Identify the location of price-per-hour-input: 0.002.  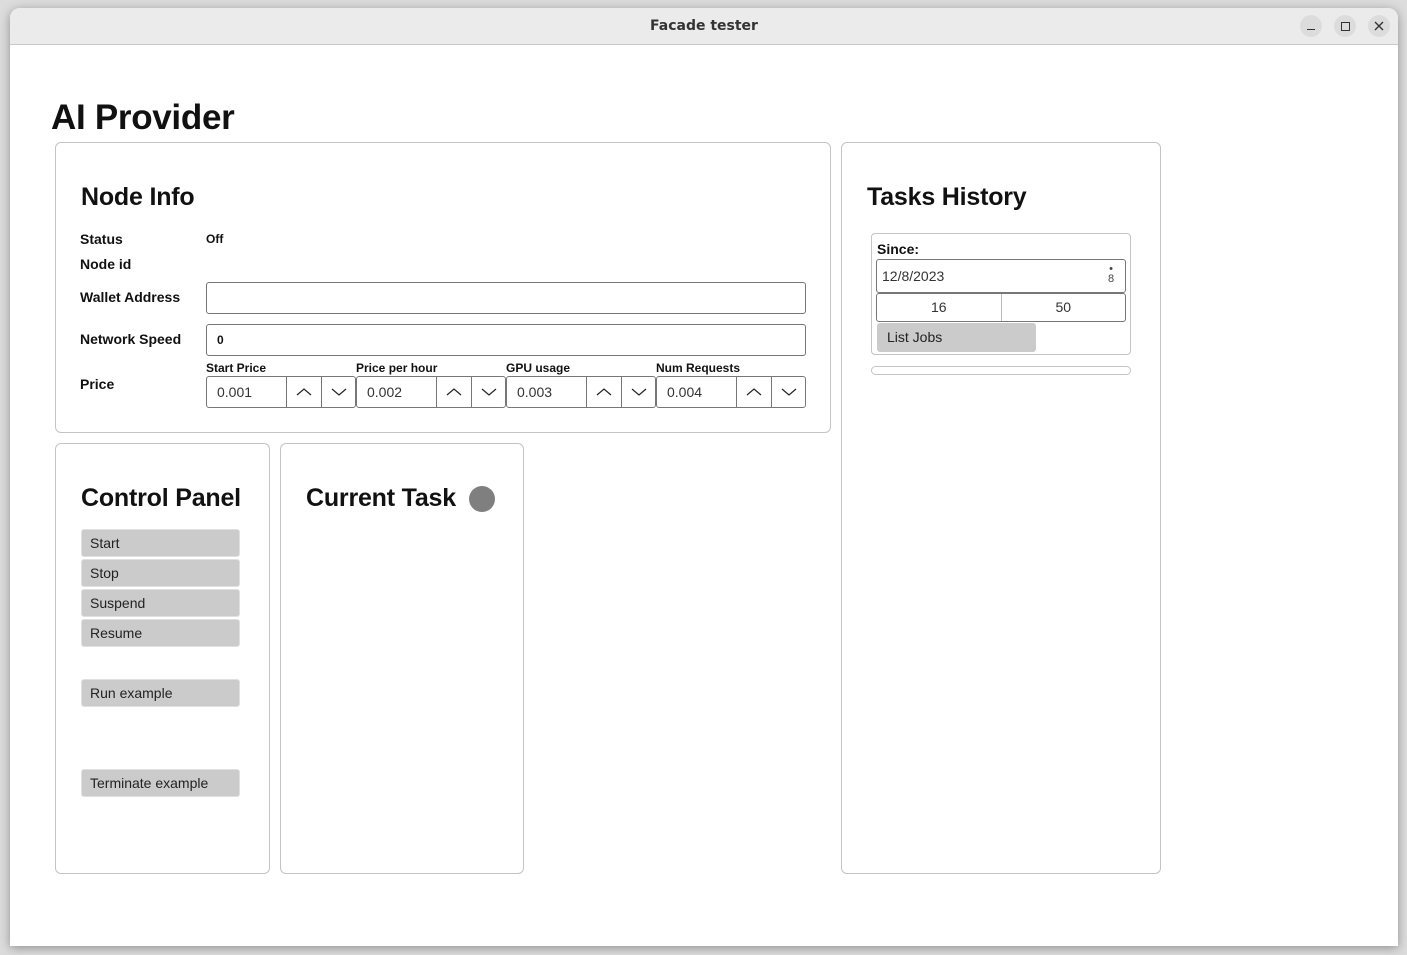
(397, 392).